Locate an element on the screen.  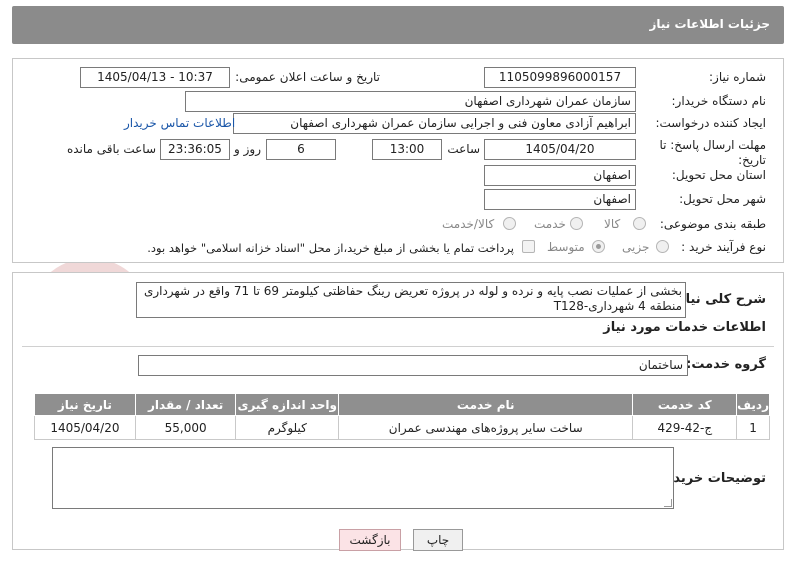
days-label: روز و is located at coordinates (247, 149).